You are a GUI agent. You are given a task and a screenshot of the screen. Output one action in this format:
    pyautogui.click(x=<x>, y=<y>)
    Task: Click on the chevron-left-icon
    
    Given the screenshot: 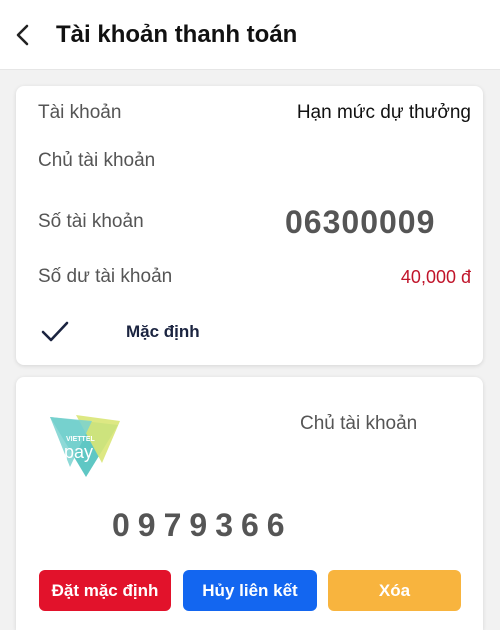 What is the action you would take?
    pyautogui.click(x=22, y=34)
    